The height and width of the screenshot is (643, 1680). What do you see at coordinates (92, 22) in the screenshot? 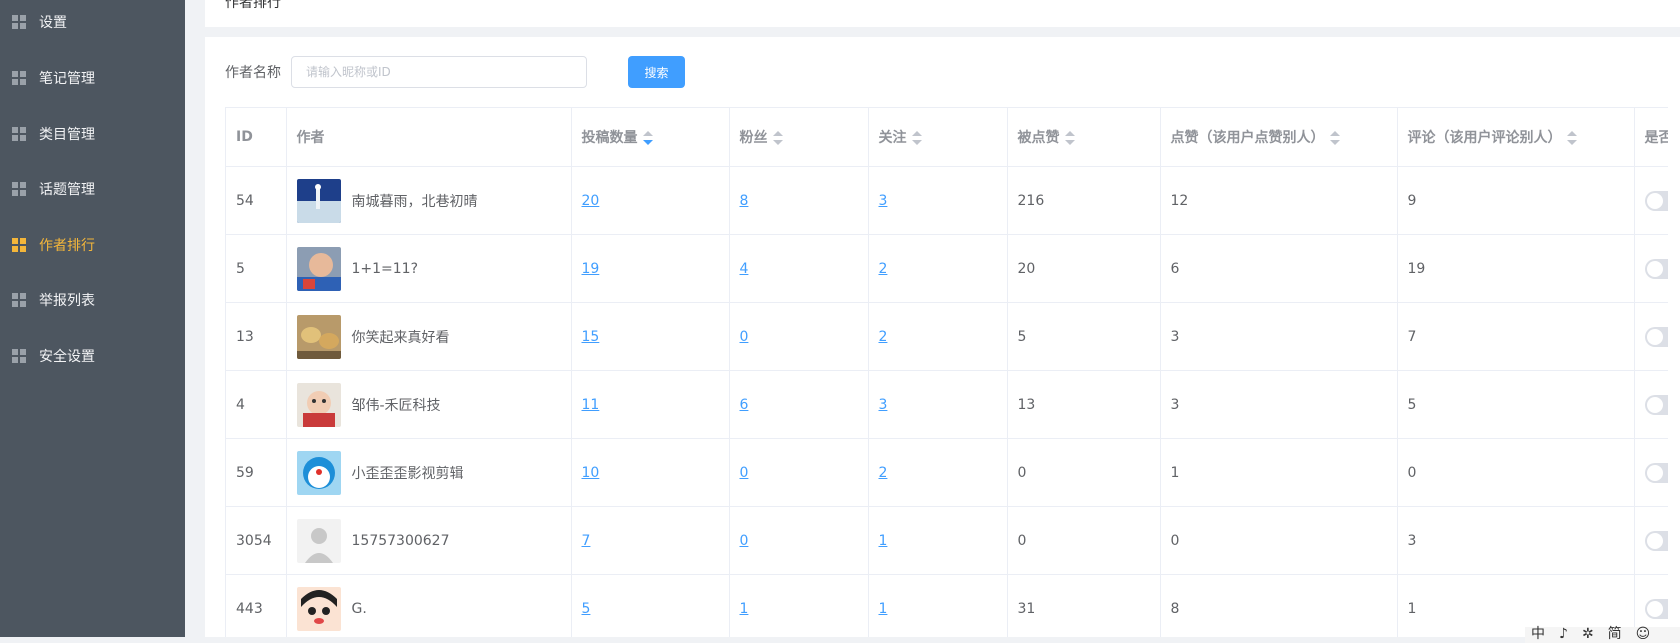
I see `sidebar-item-settings: 设置` at bounding box center [92, 22].